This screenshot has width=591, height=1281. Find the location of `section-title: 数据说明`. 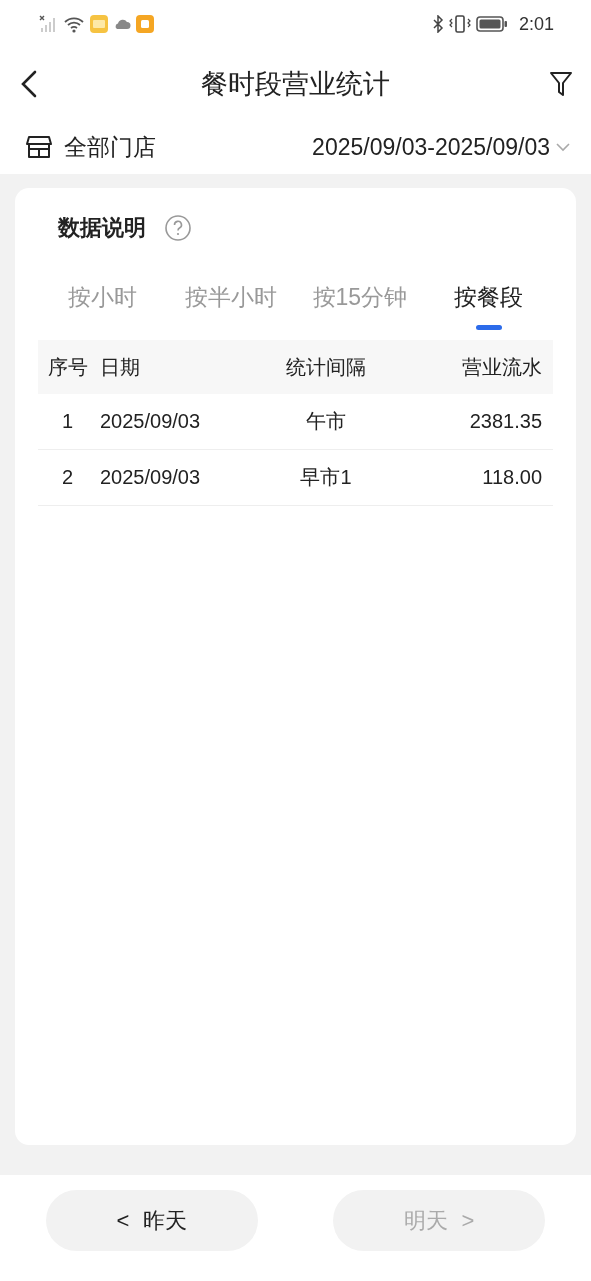

section-title: 数据说明 is located at coordinates (102, 228).